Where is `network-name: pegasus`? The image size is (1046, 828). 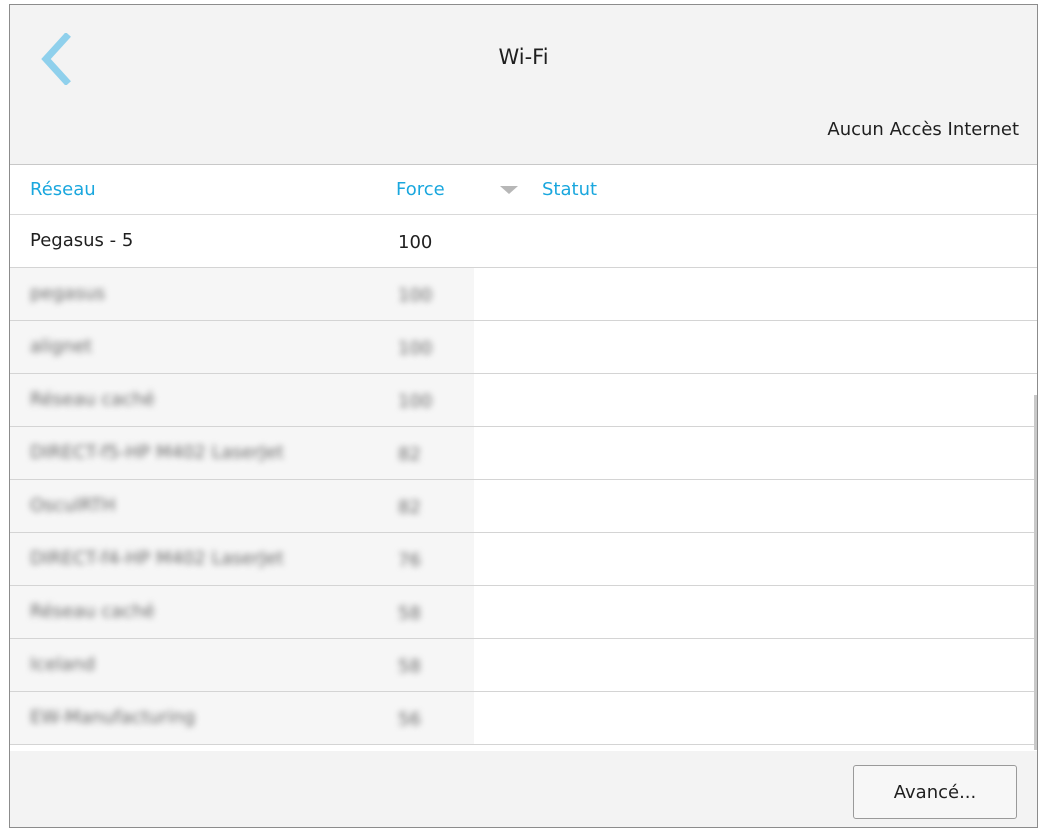 network-name: pegasus is located at coordinates (68, 293).